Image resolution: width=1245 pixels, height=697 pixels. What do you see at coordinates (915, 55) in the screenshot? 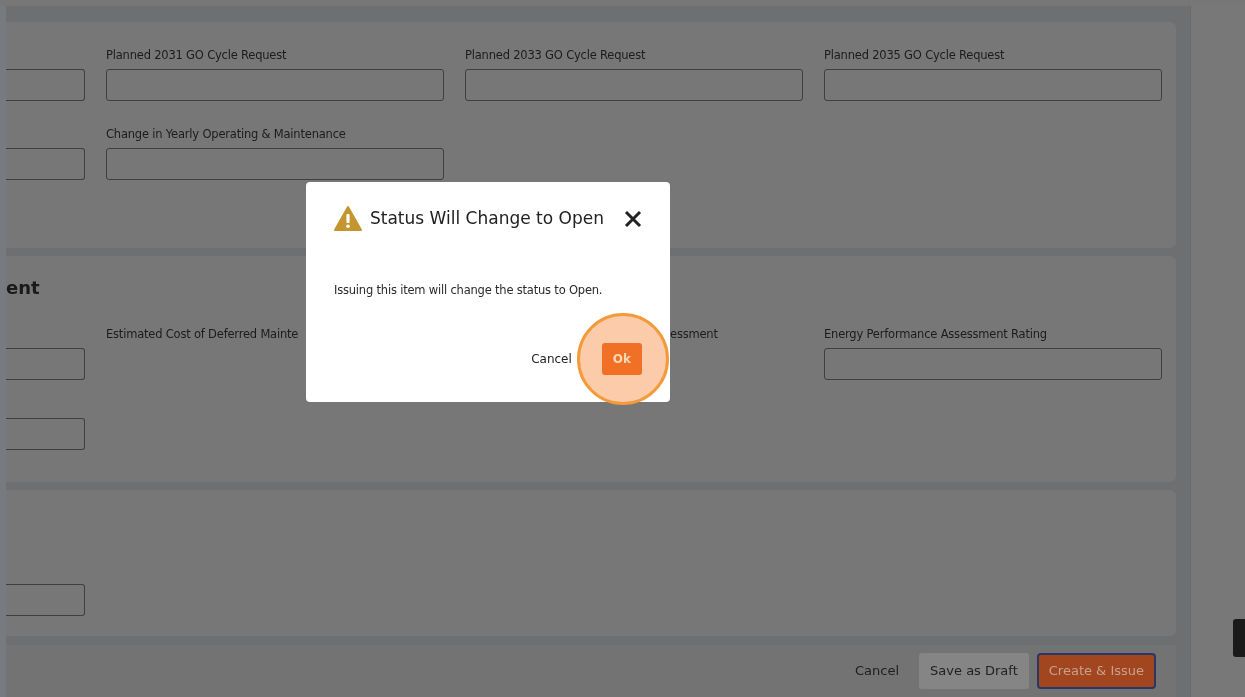
I see `field-label: Planned 2035 GO Cycle Request` at bounding box center [915, 55].